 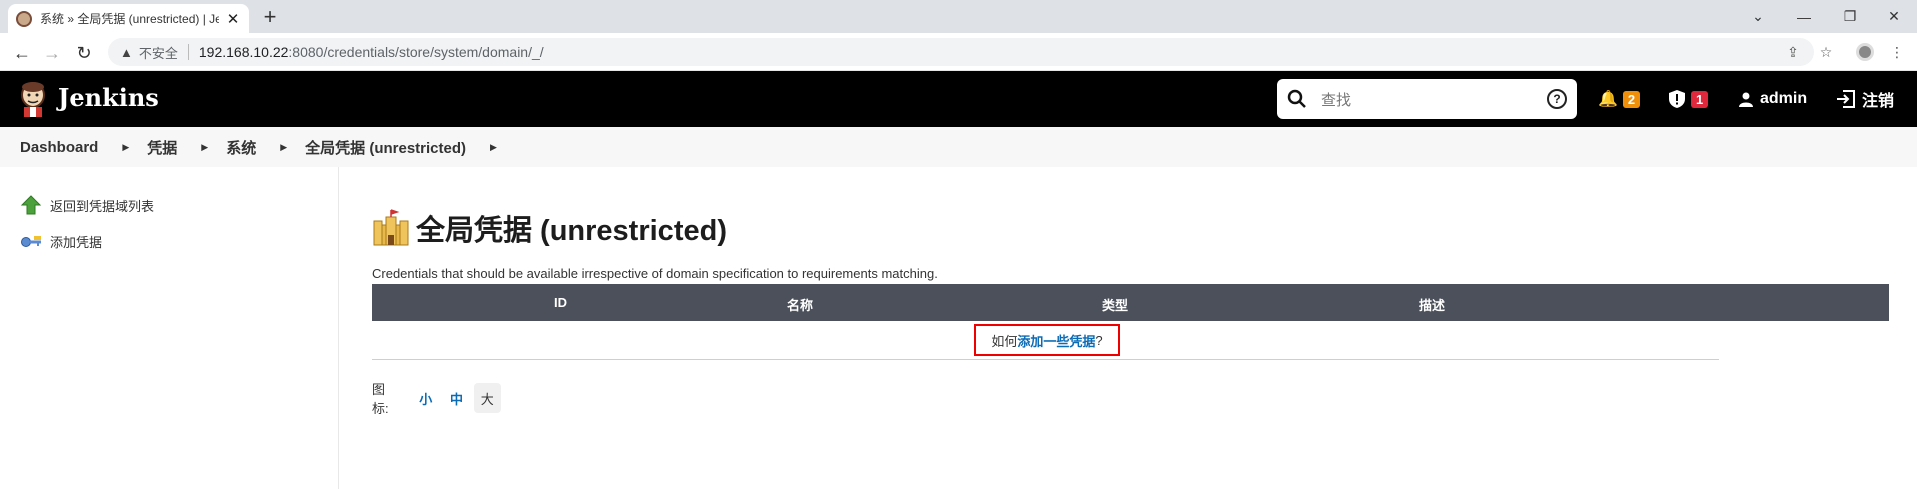 What do you see at coordinates (1130, 302) in the screenshot?
I see `table-header: ID 名称 类型 描述` at bounding box center [1130, 302].